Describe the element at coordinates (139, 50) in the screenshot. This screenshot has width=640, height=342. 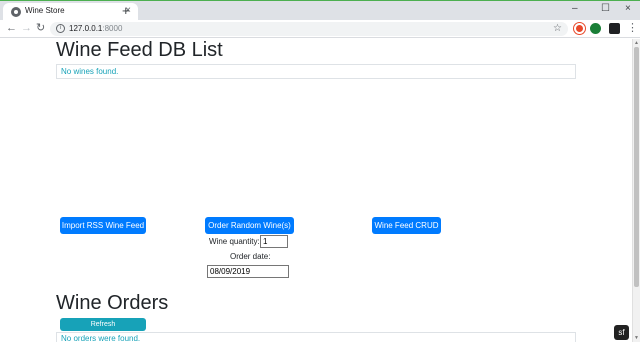
I see `wine-feed-title: Wine Feed DB List` at that location.